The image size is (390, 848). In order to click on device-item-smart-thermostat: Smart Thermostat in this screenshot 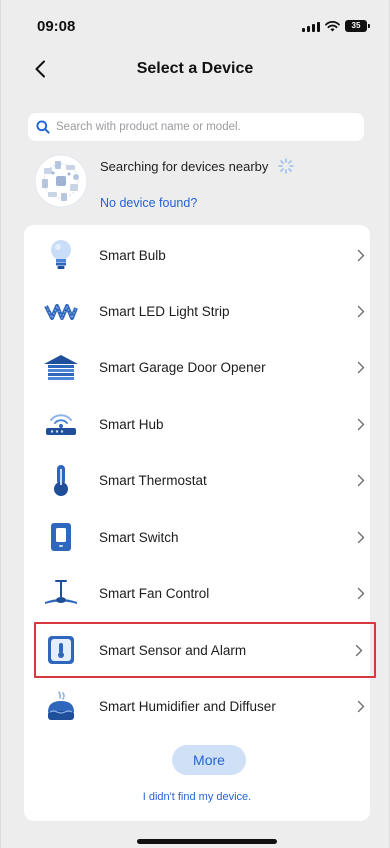, I will do `click(206, 480)`.